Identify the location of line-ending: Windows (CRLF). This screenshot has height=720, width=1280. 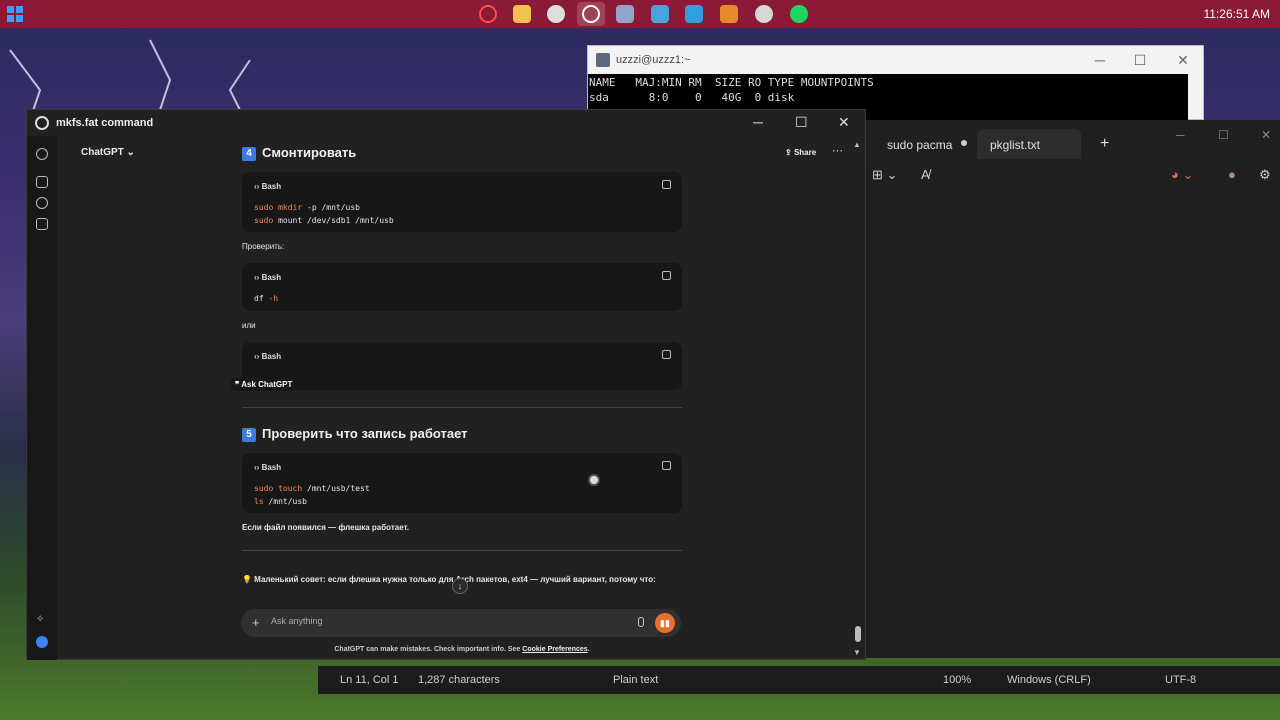
(1049, 680).